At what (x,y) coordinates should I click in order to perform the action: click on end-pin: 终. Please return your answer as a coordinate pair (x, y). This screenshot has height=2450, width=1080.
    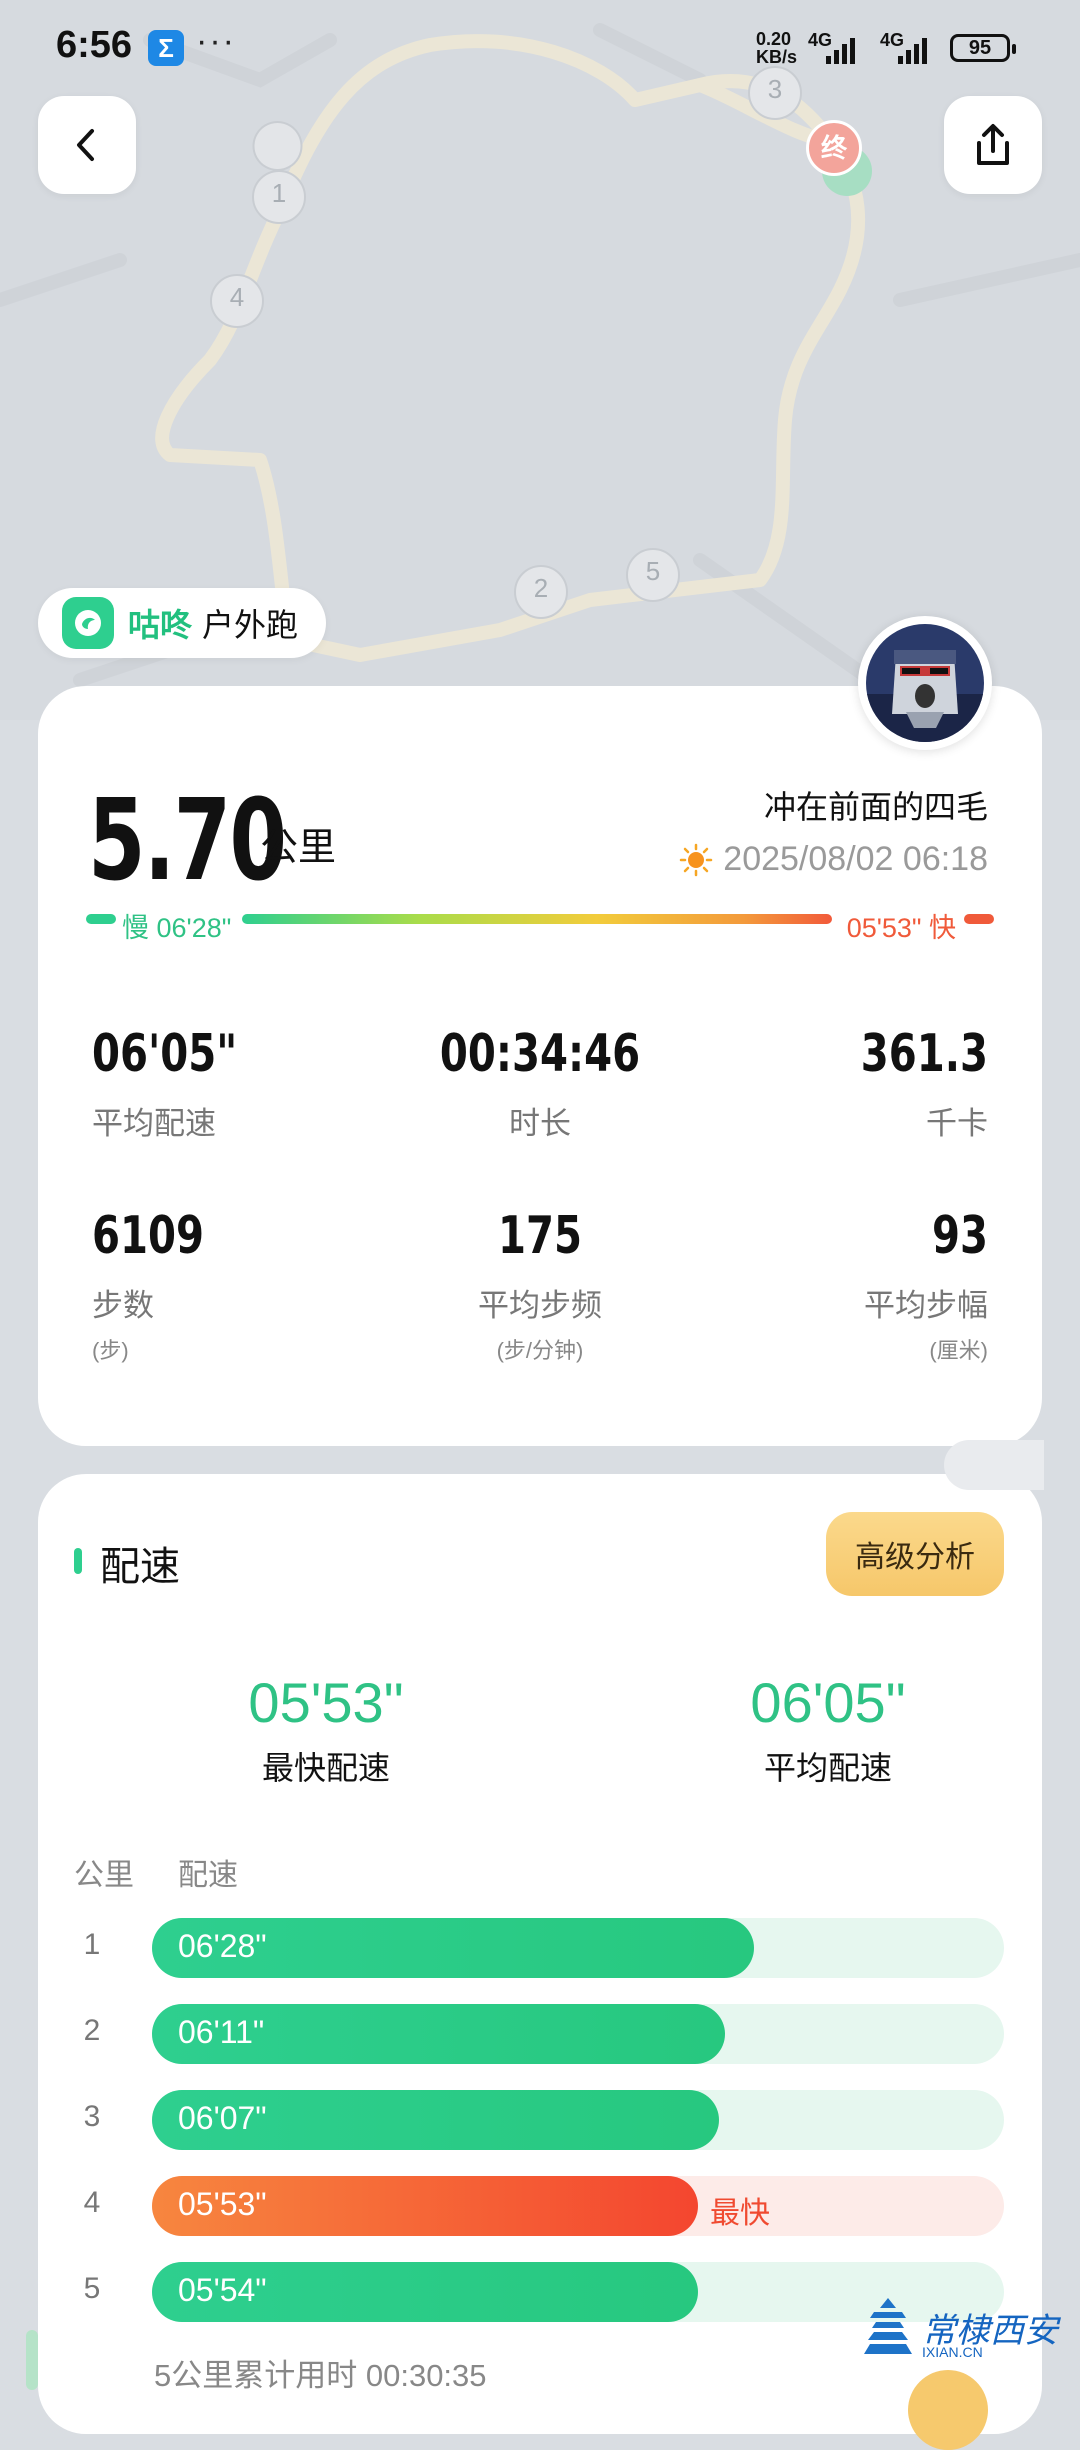
    Looking at the image, I should click on (834, 148).